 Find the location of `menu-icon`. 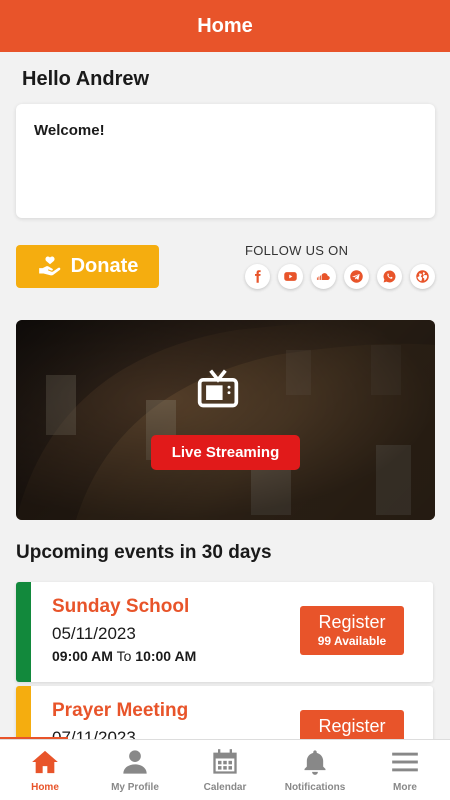

menu-icon is located at coordinates (405, 762).